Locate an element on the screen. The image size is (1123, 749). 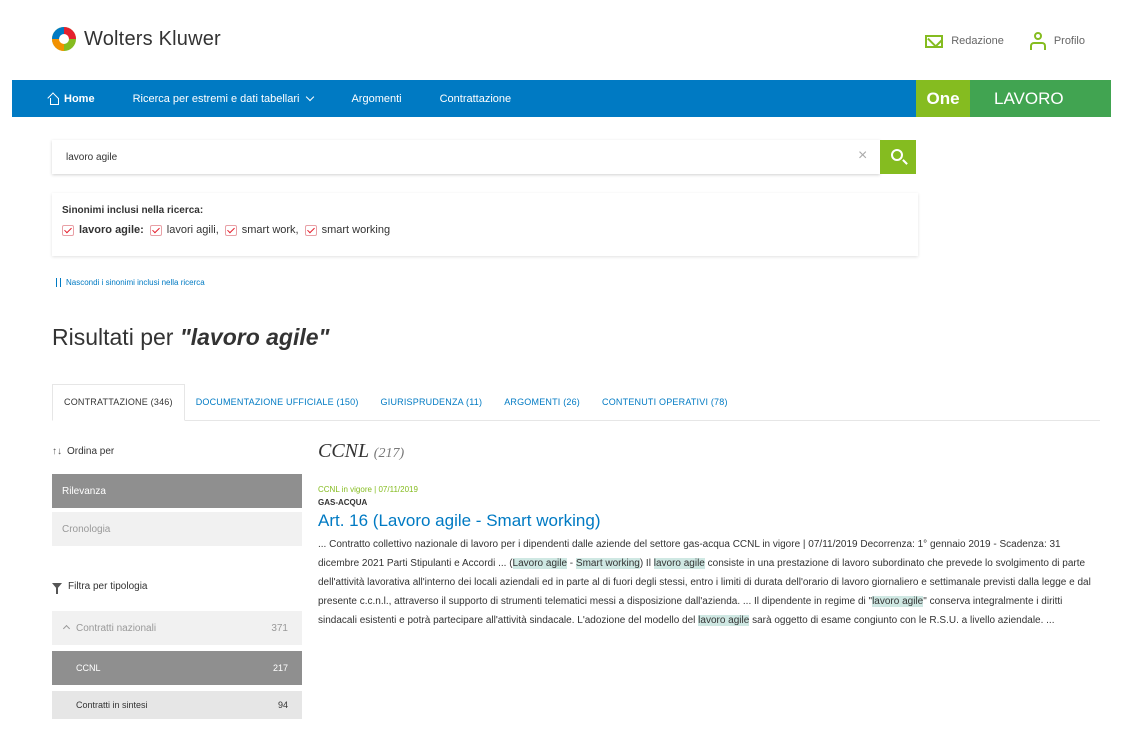
search-button is located at coordinates (898, 157).